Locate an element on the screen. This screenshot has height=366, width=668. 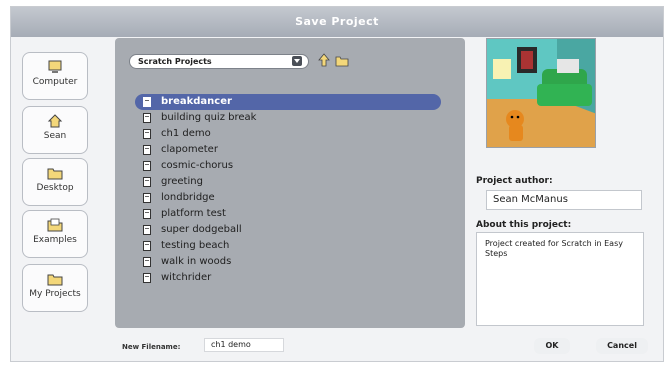
file-list-item: greeting is located at coordinates (288, 182).